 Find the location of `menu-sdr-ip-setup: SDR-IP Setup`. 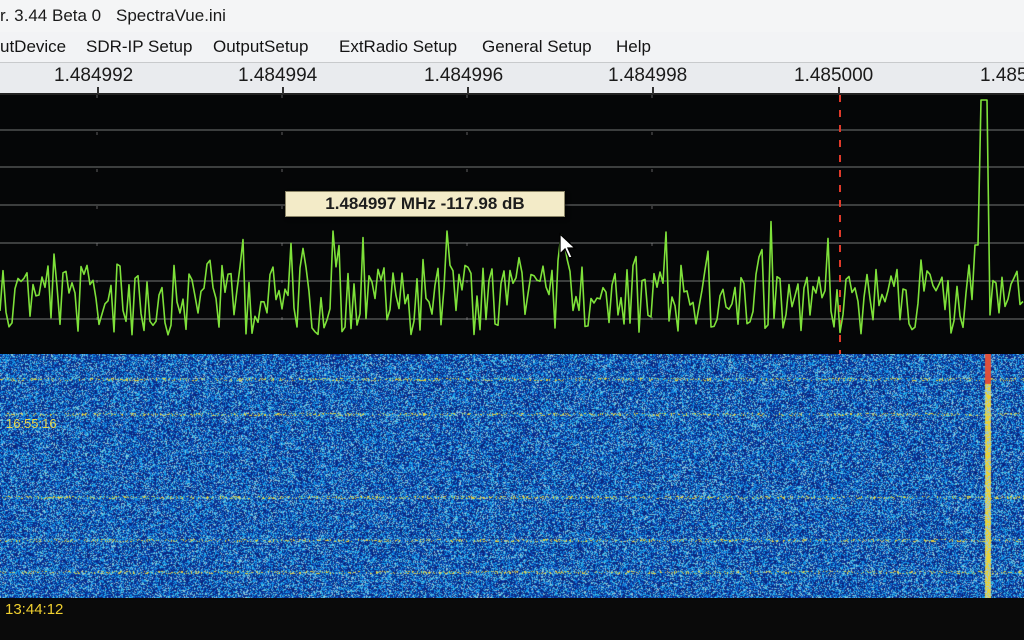

menu-sdr-ip-setup: SDR-IP Setup is located at coordinates (139, 47).